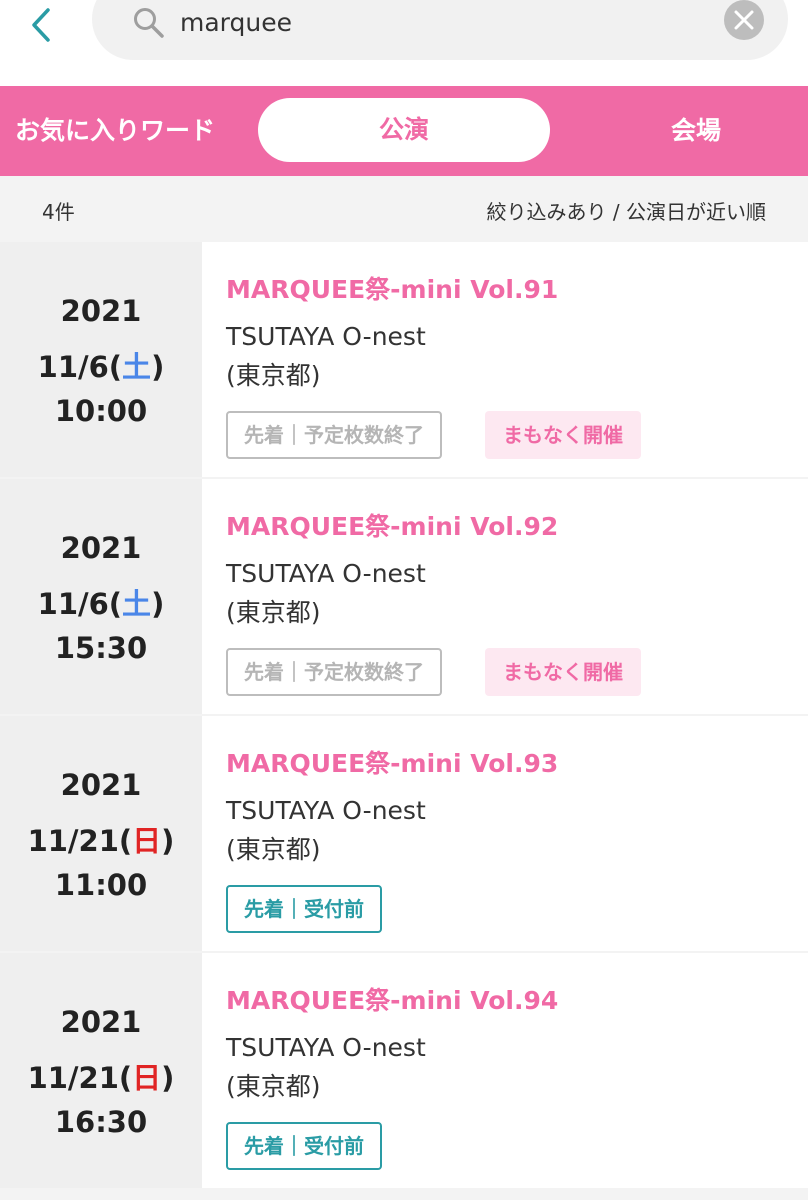 The height and width of the screenshot is (1200, 808). Describe the element at coordinates (58, 212) in the screenshot. I see `result-count: 4件` at that location.